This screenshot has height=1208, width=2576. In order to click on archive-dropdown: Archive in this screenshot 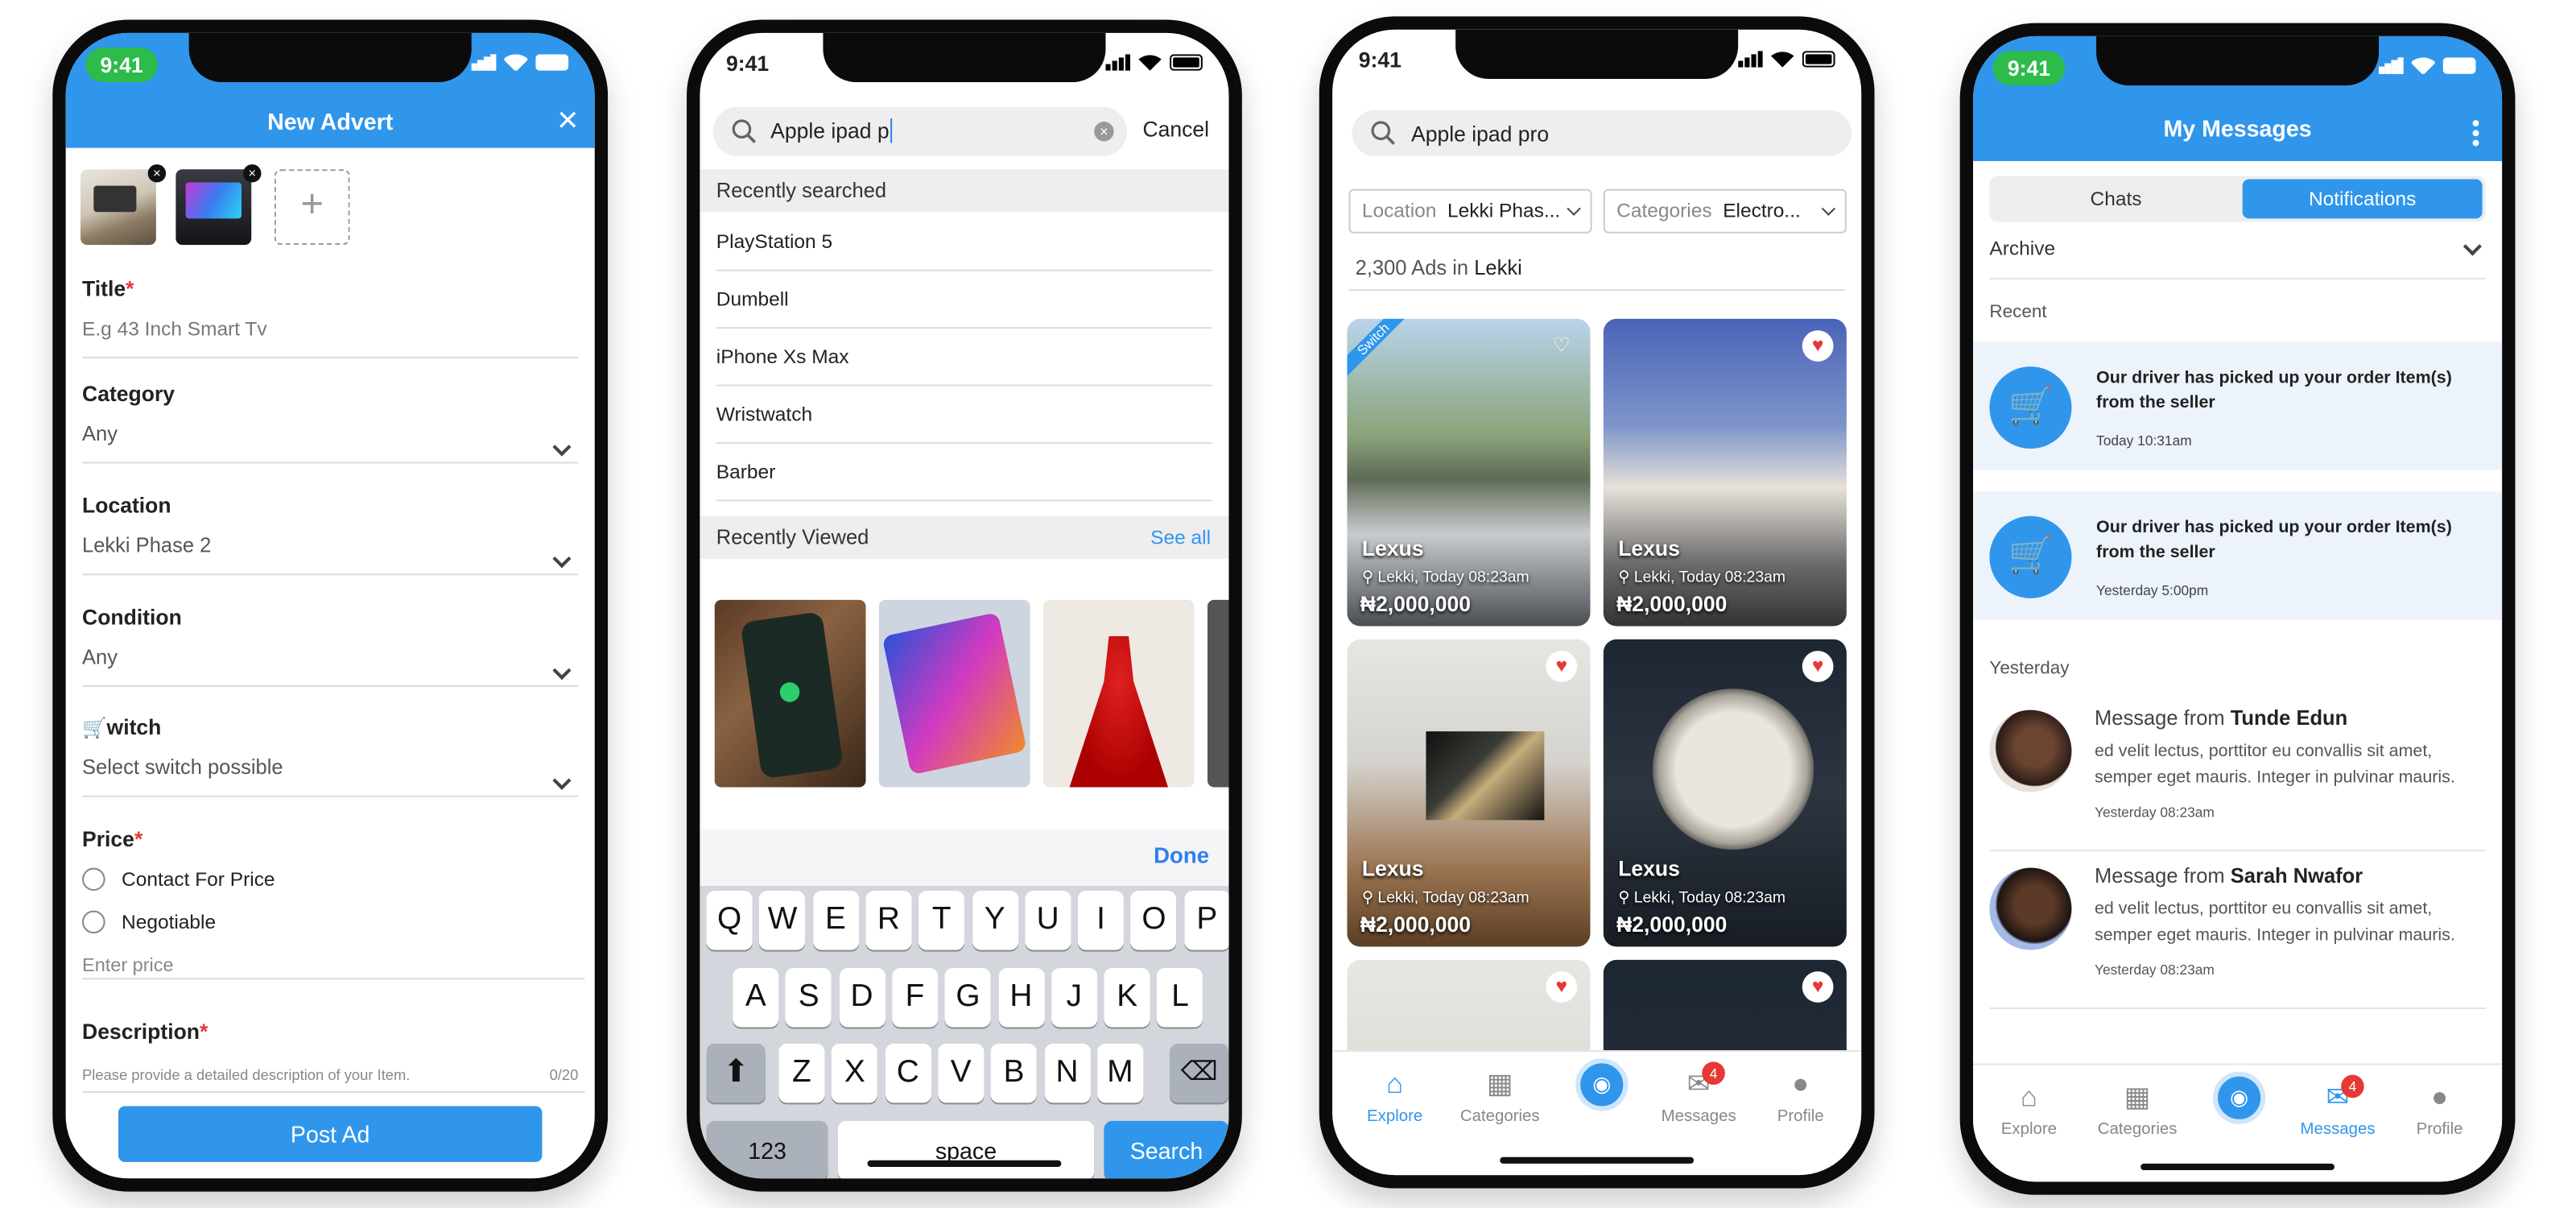, I will do `click(2237, 258)`.